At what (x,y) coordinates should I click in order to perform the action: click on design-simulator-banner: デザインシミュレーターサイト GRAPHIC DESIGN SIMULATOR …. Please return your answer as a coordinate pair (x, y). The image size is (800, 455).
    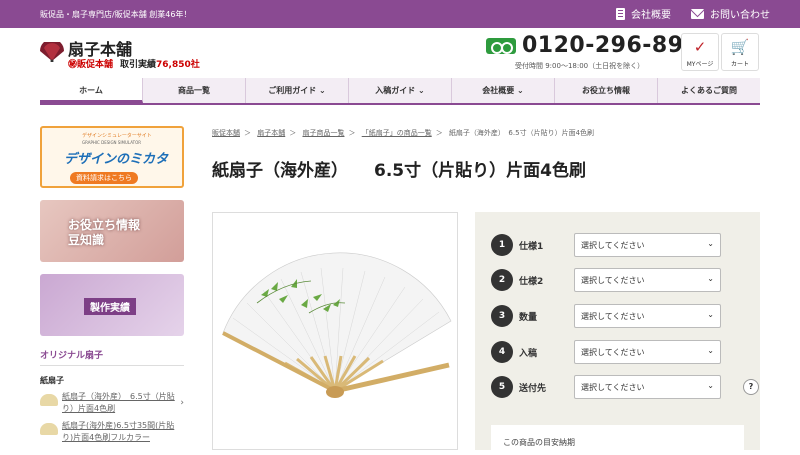
    Looking at the image, I should click on (112, 157).